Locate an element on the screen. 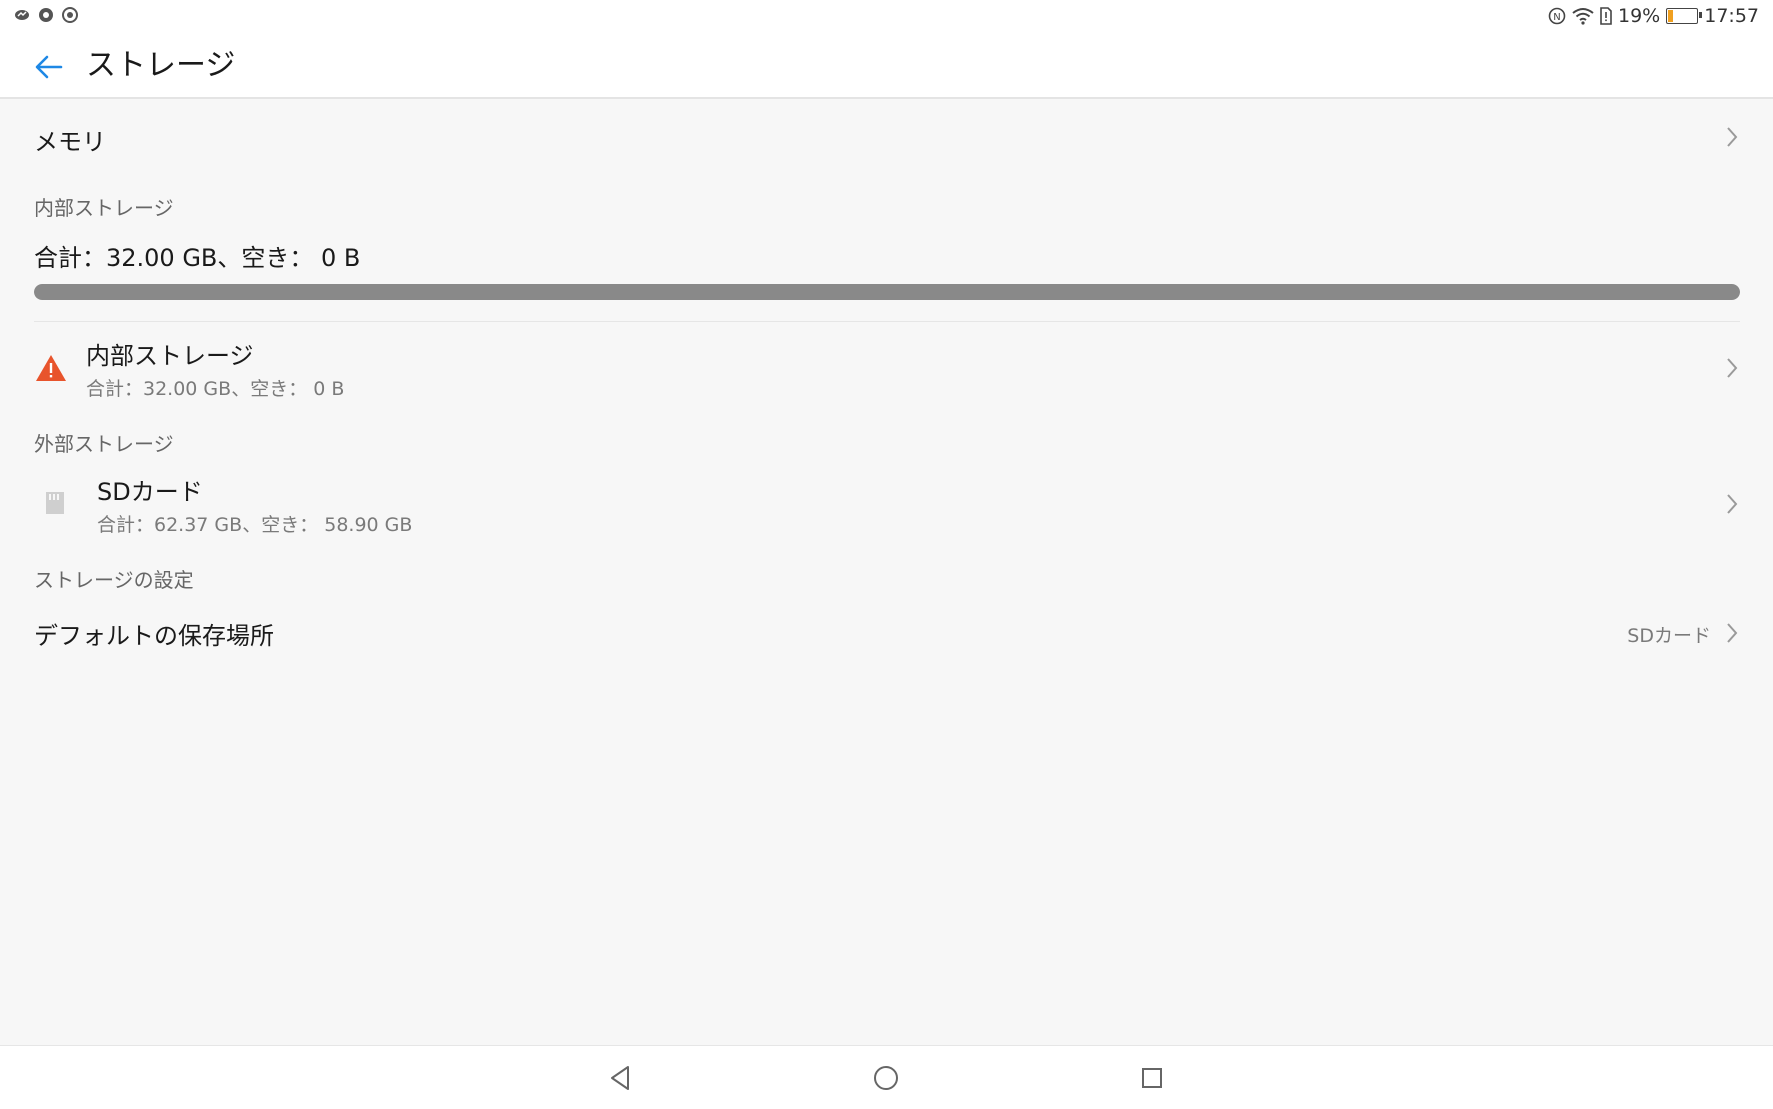 This screenshot has width=1773, height=1109. notification-icons is located at coordinates (46, 15).